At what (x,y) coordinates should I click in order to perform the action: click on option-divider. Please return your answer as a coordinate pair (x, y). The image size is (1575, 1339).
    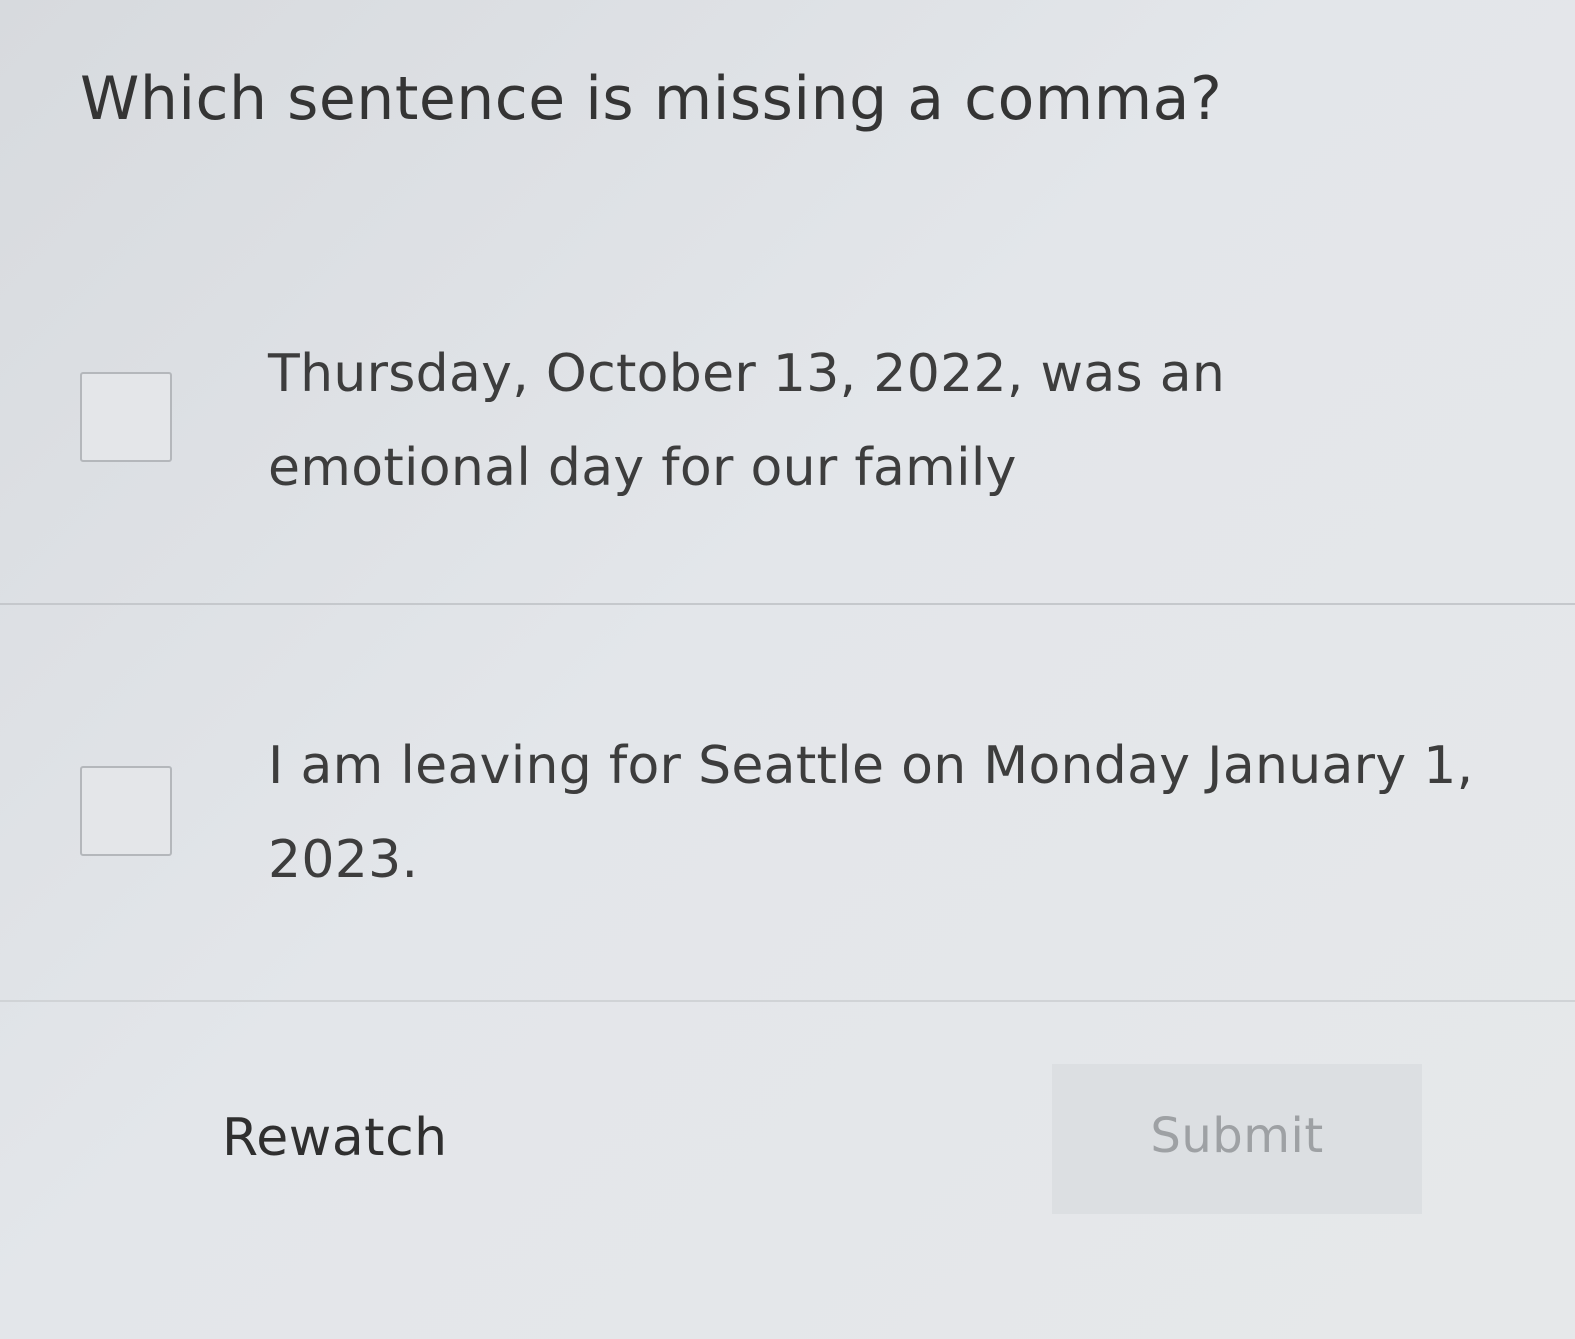
    Looking at the image, I should click on (787, 604).